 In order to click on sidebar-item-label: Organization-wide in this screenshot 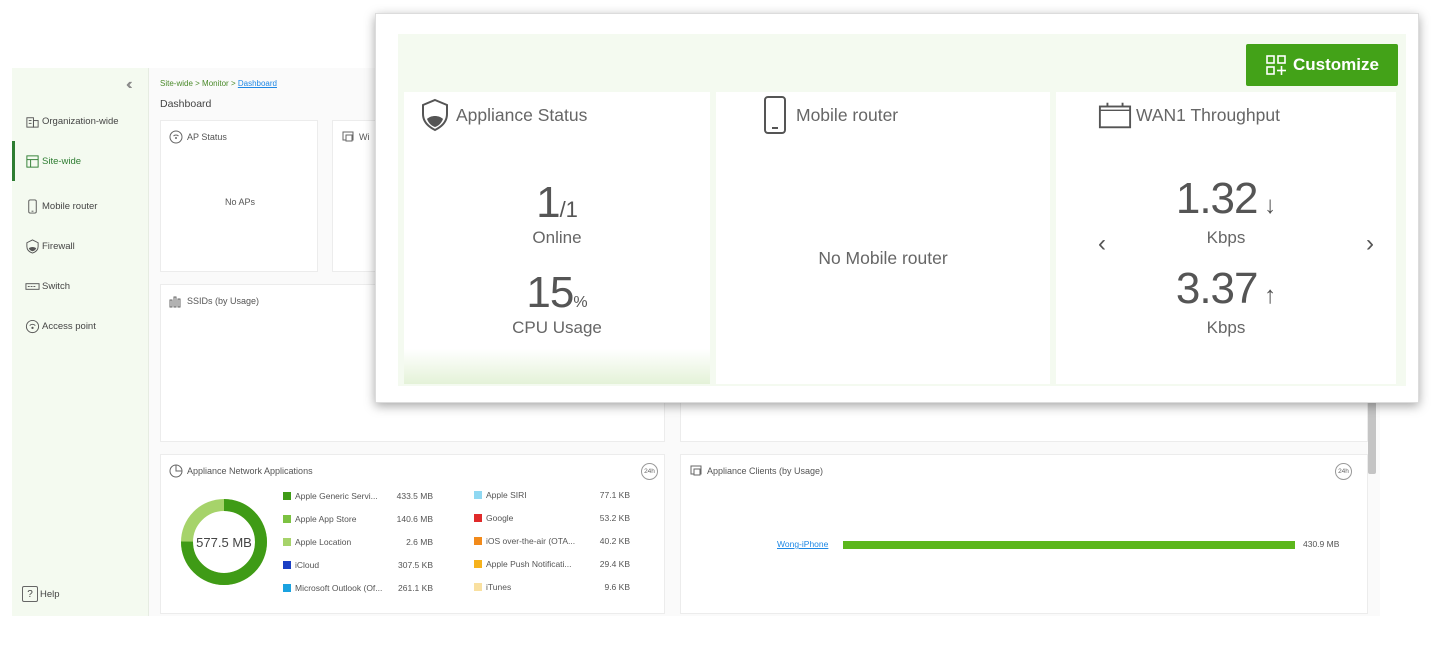, I will do `click(80, 121)`.